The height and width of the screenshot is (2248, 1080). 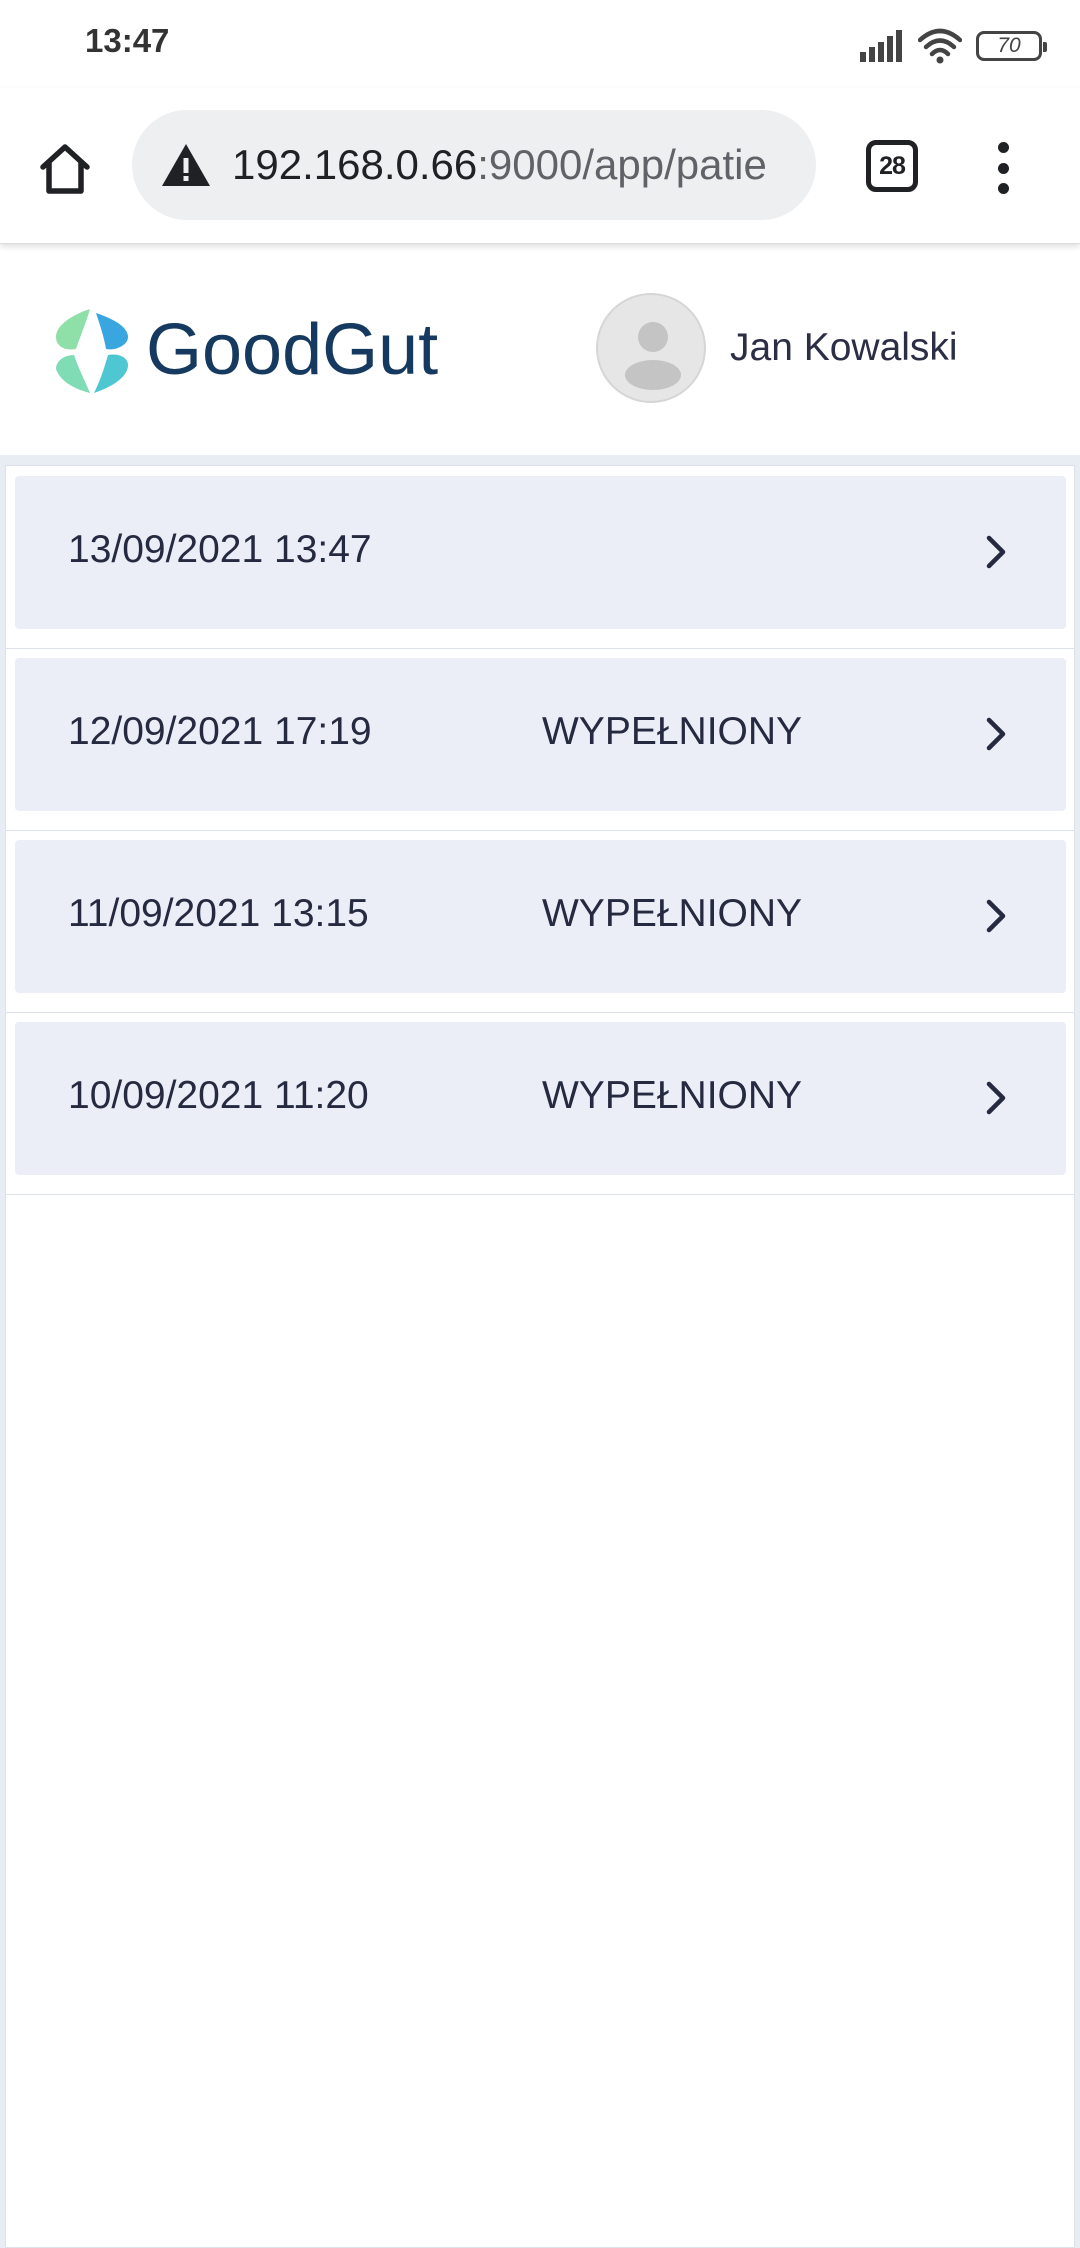 I want to click on tabs-button: 28, so click(x=892, y=166).